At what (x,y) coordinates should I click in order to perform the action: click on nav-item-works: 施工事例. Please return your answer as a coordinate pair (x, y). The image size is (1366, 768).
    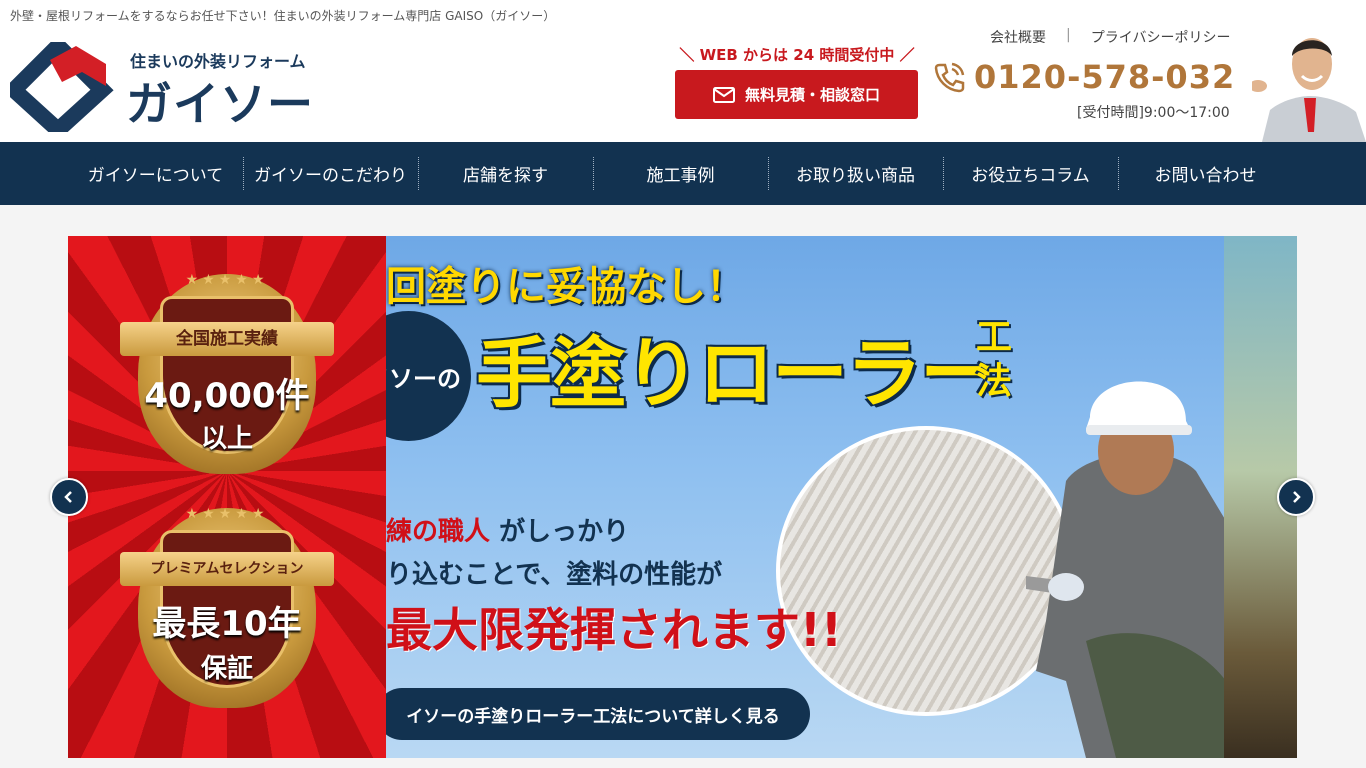
    Looking at the image, I should click on (680, 173).